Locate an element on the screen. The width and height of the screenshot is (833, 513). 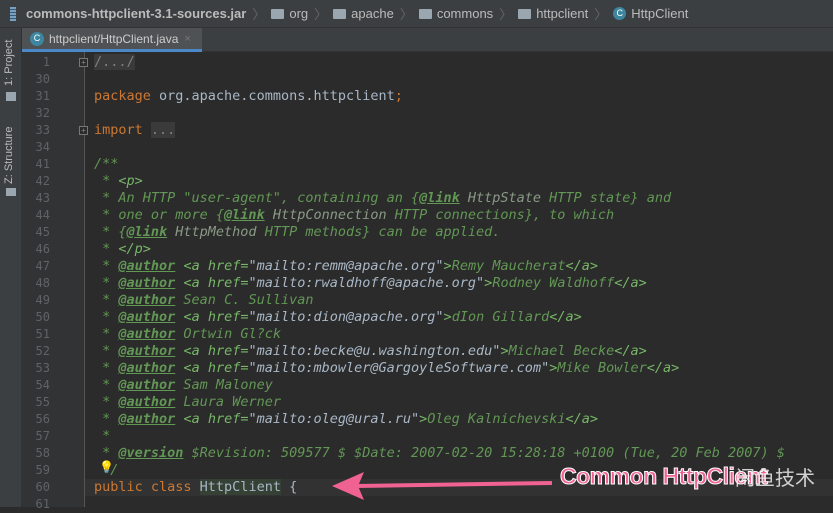
breadcrumb-item: 〉 commons is located at coordinates (443, 13).